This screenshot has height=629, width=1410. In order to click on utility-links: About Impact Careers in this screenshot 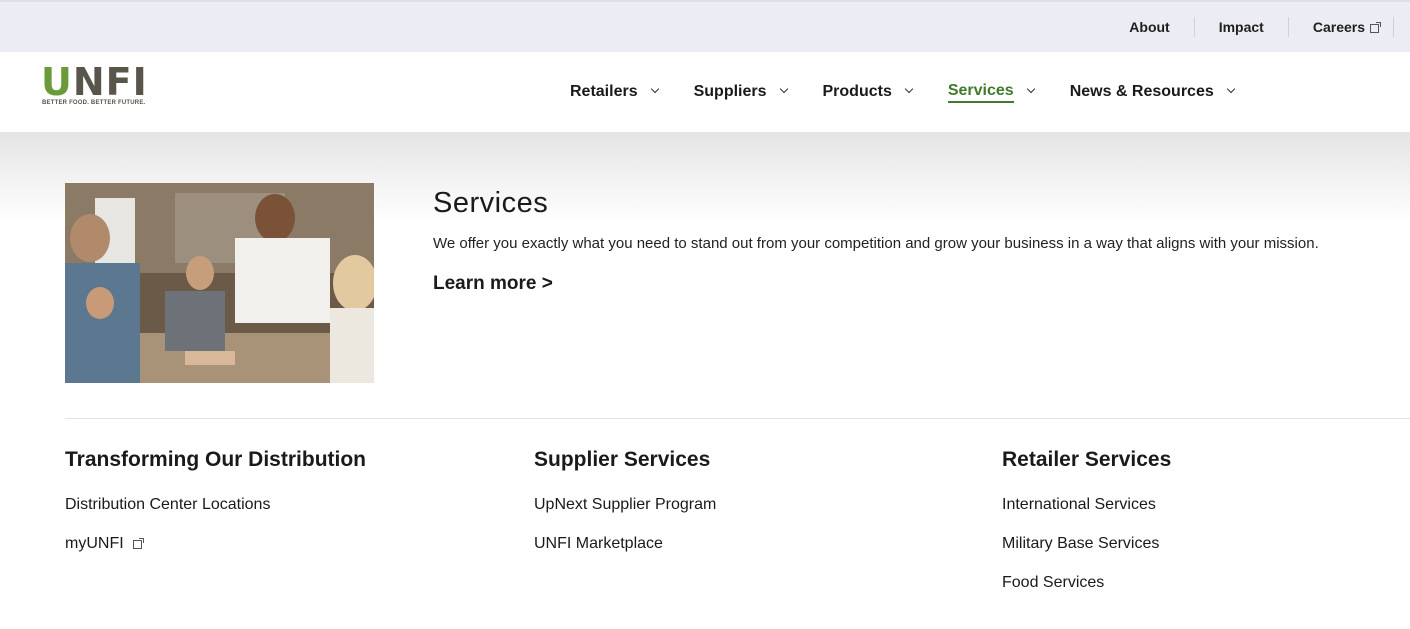, I will do `click(1249, 27)`.